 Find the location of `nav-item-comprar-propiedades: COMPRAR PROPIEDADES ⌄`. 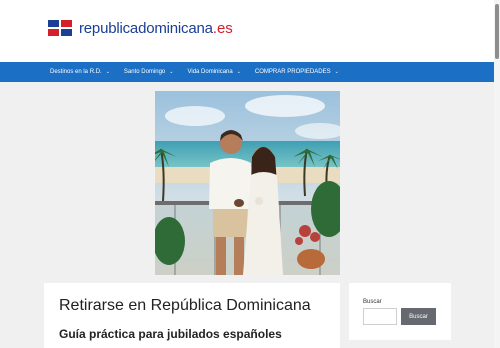

nav-item-comprar-propiedades: COMPRAR PROPIEDADES ⌄ is located at coordinates (297, 72).